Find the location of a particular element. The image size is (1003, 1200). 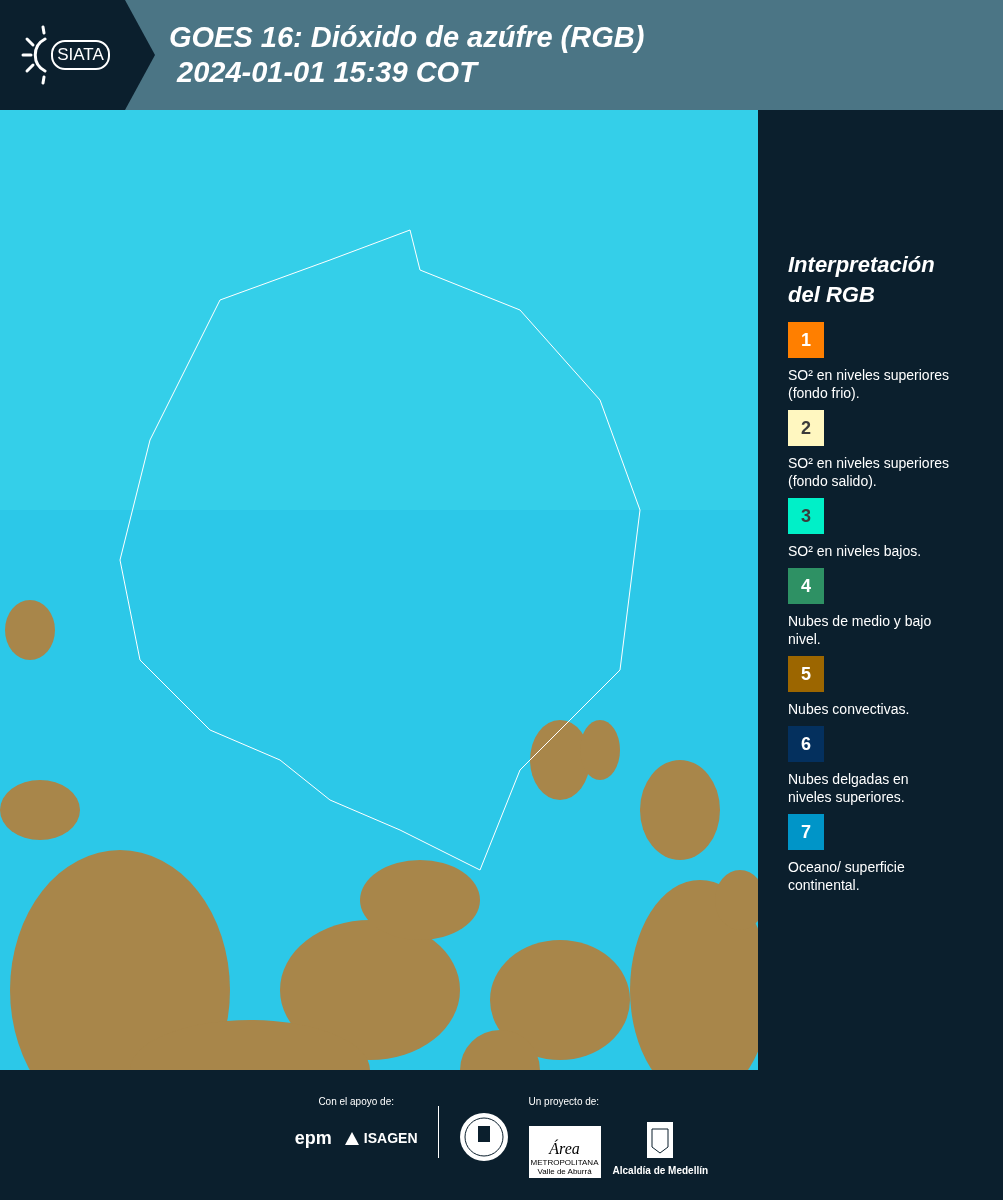

area-logo: Área METROPOLITANA Valle de Aburrá is located at coordinates (564, 1152).